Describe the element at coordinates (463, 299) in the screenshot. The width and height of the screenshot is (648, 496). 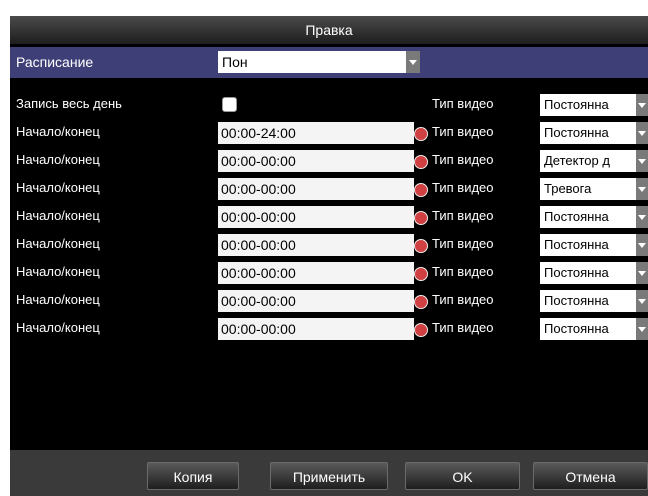
I see `row-6-type-label: Тип видео` at that location.